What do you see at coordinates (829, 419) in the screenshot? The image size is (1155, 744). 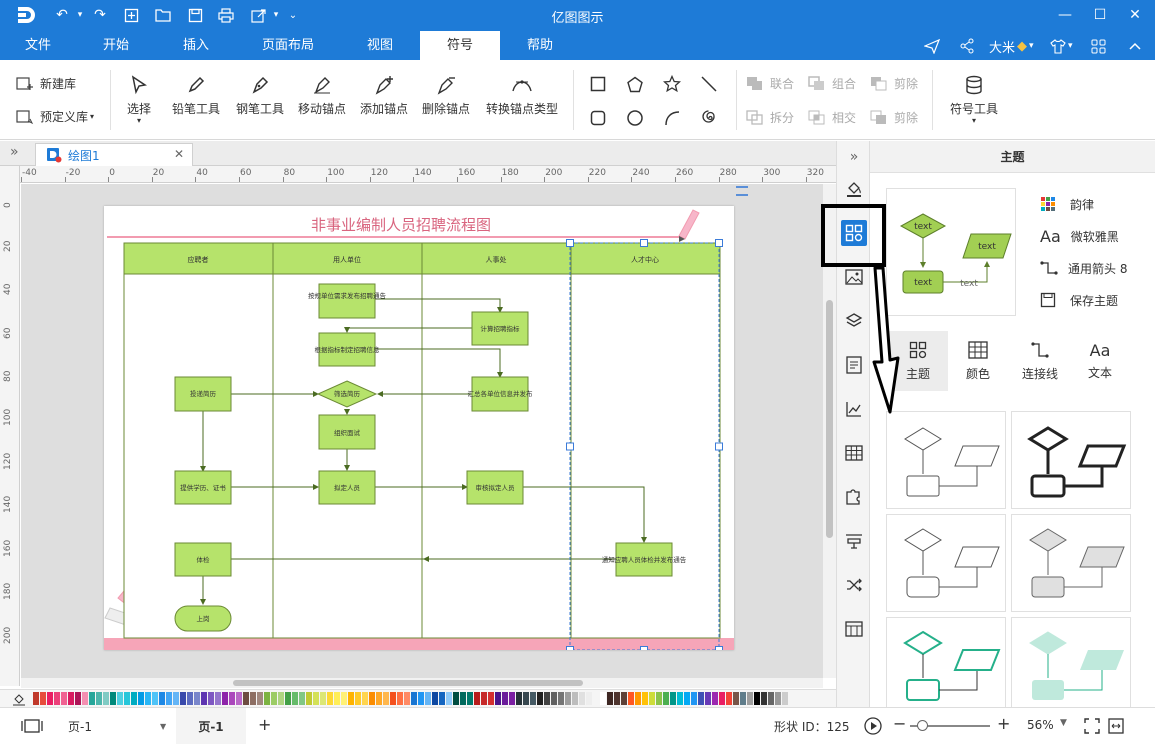 I see `vertical-scrollbar-thumb` at bounding box center [829, 419].